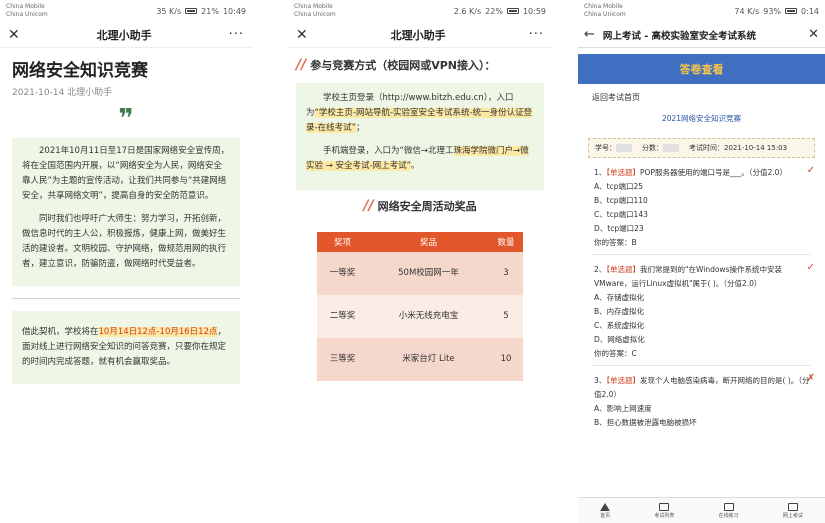  What do you see at coordinates (467, 11) in the screenshot?
I see `network-speed: 2.6 K/s` at bounding box center [467, 11].